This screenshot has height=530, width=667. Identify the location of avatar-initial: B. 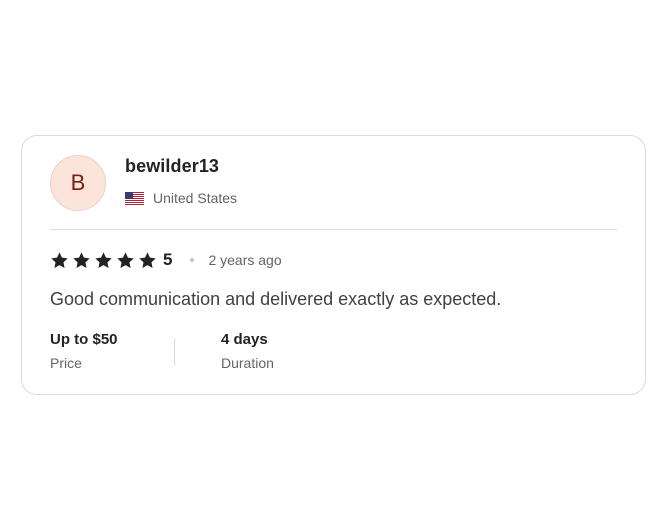
(78, 182).